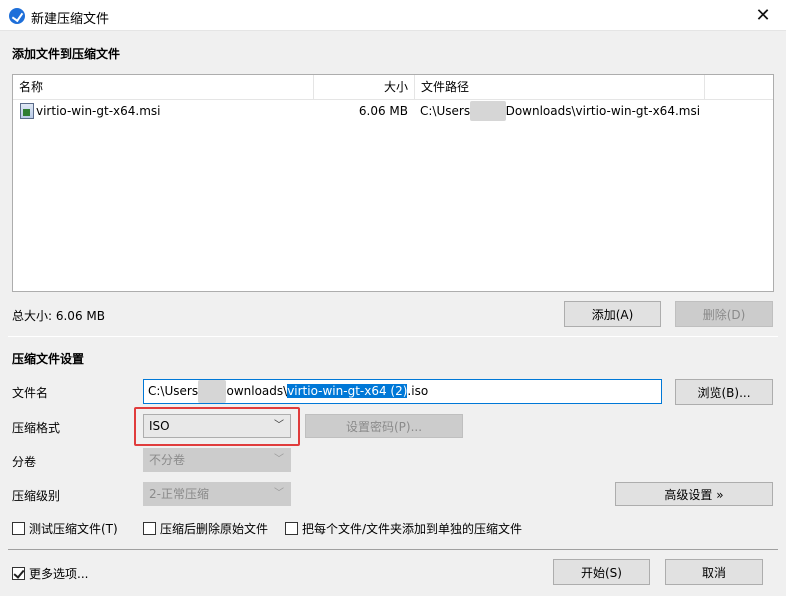 This screenshot has height=596, width=786. I want to click on column-header-path: 文件路径, so click(560, 87).